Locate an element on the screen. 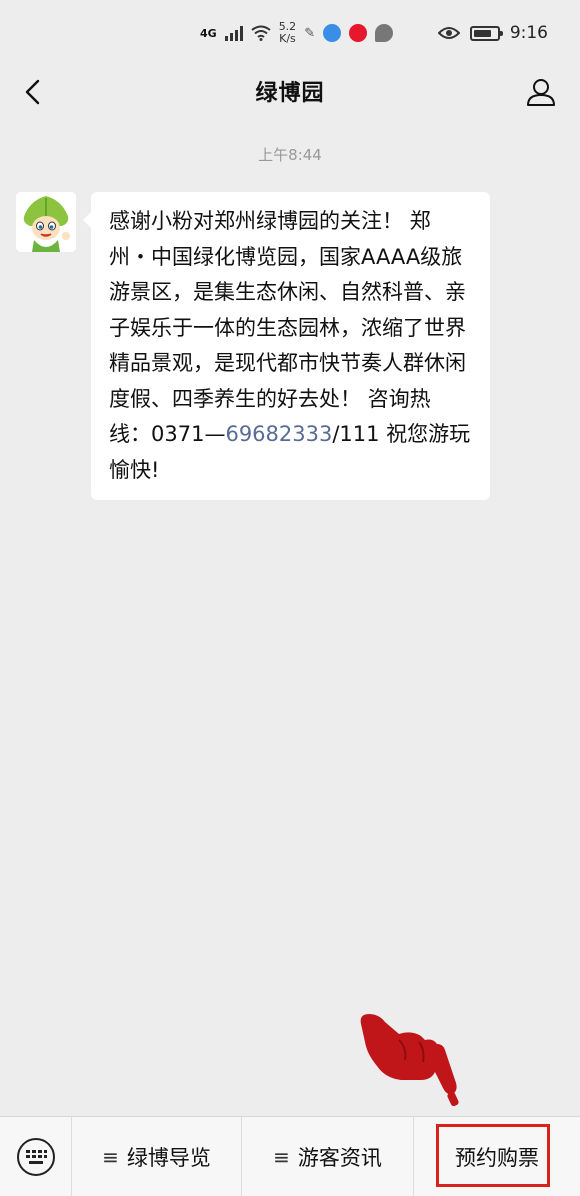  menu-item-visitor-info: ≡ 游客资讯 is located at coordinates (328, 1156).